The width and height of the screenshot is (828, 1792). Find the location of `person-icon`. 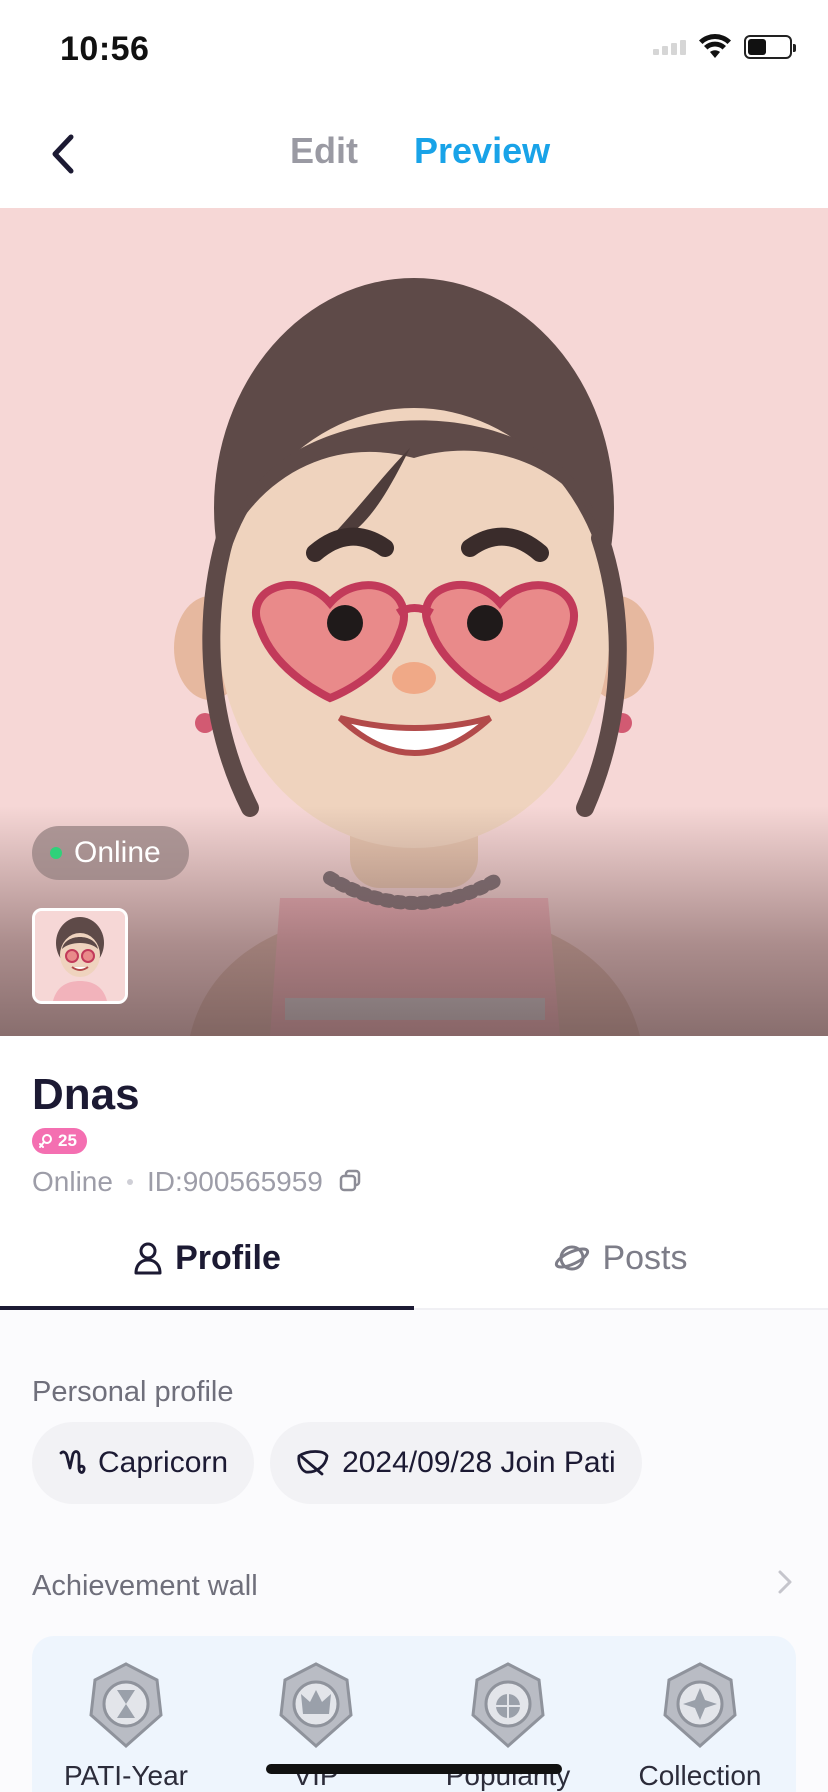

person-icon is located at coordinates (148, 1258).